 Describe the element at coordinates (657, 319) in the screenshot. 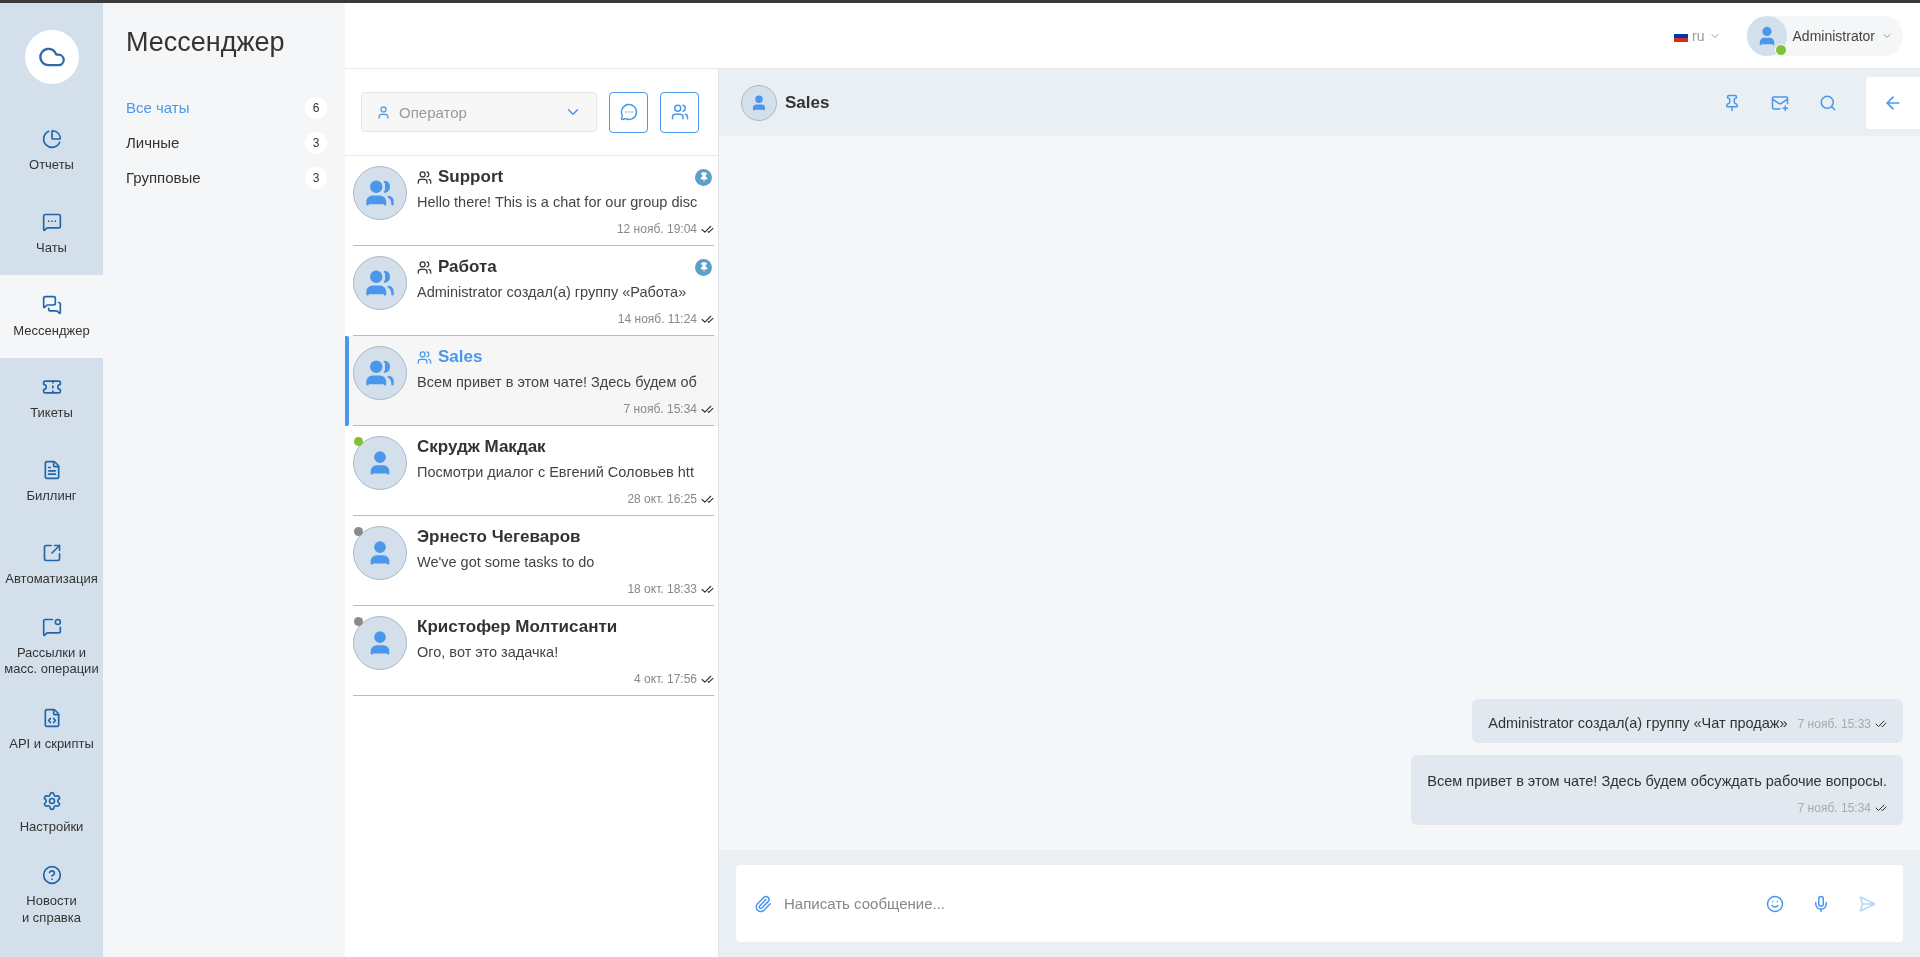

I see `chat-time: 14 нояб. 11:24` at that location.